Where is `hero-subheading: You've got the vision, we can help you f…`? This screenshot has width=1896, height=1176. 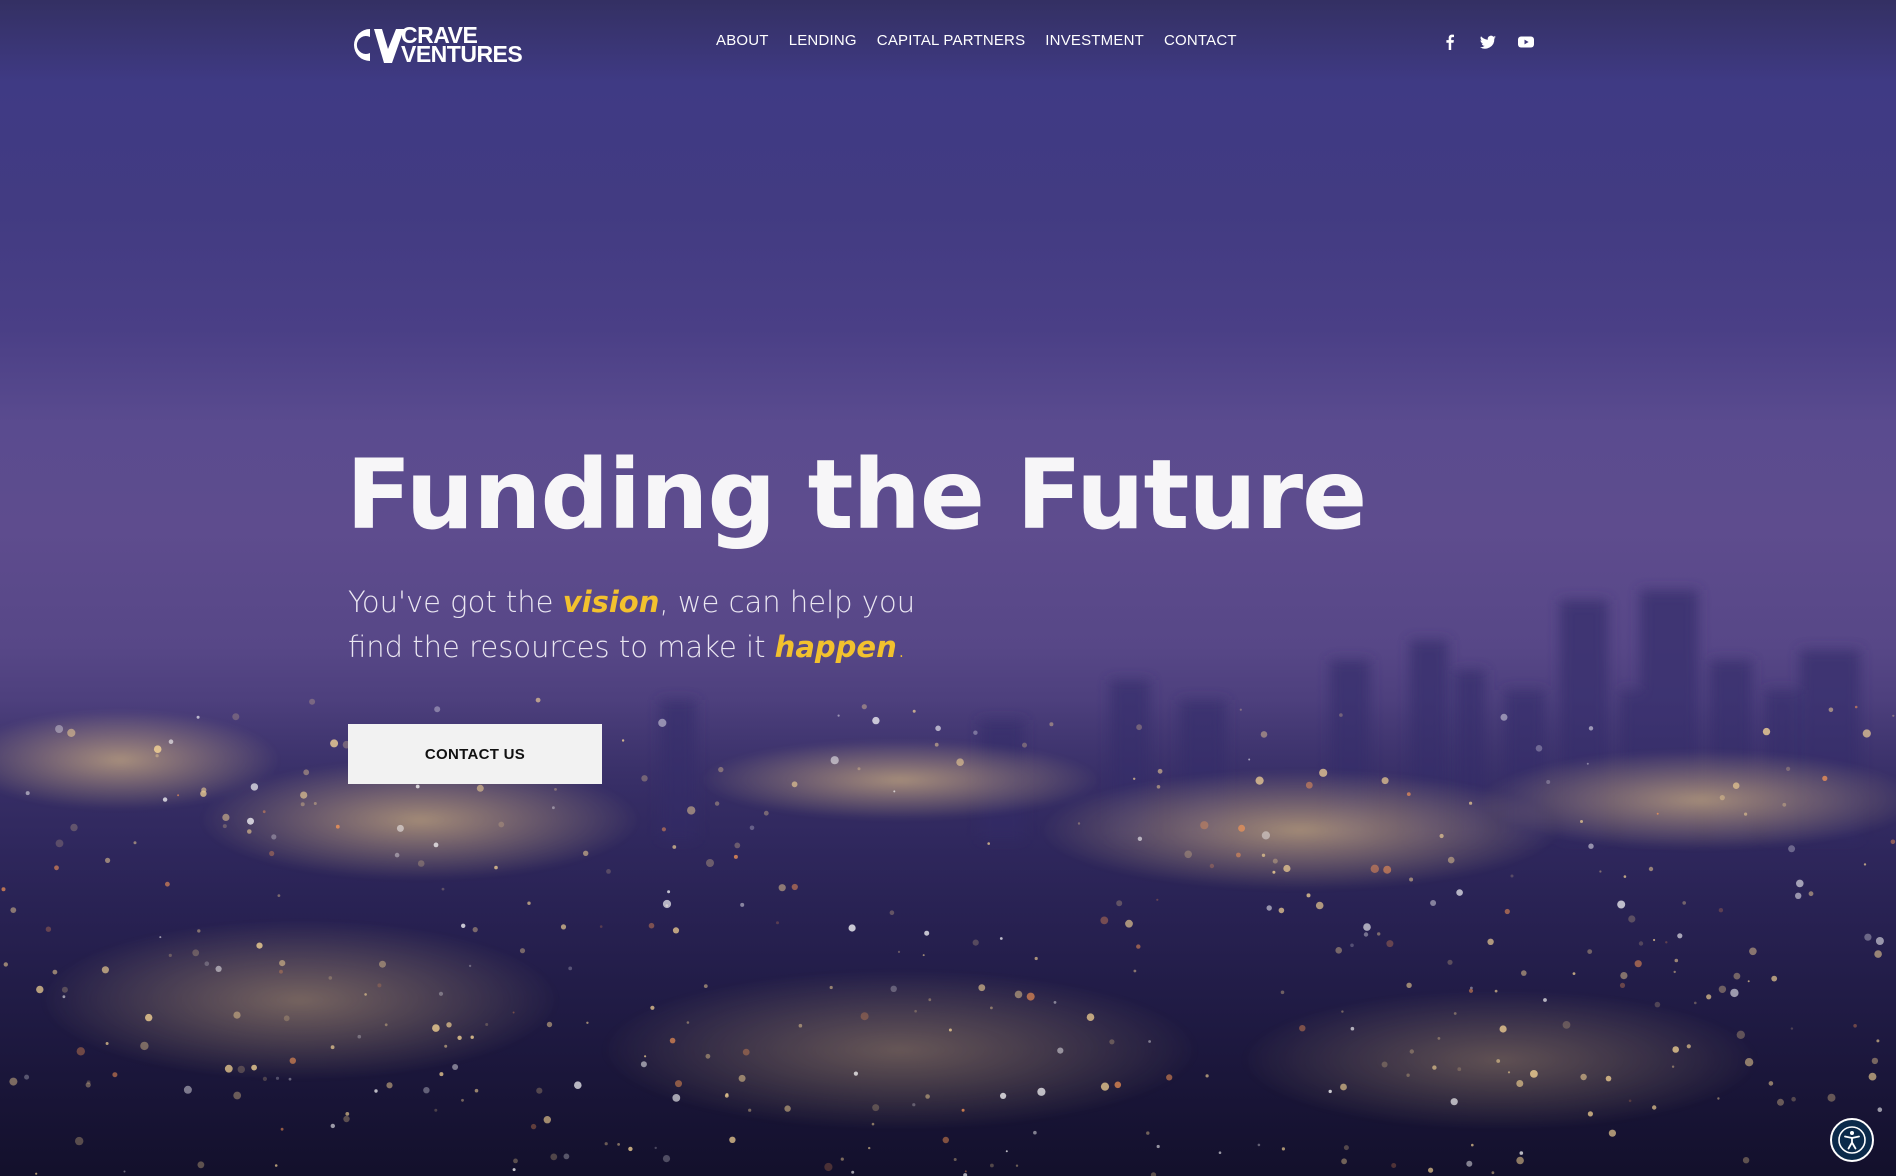 hero-subheading: You've got the vision, we can help you f… is located at coordinates (658, 625).